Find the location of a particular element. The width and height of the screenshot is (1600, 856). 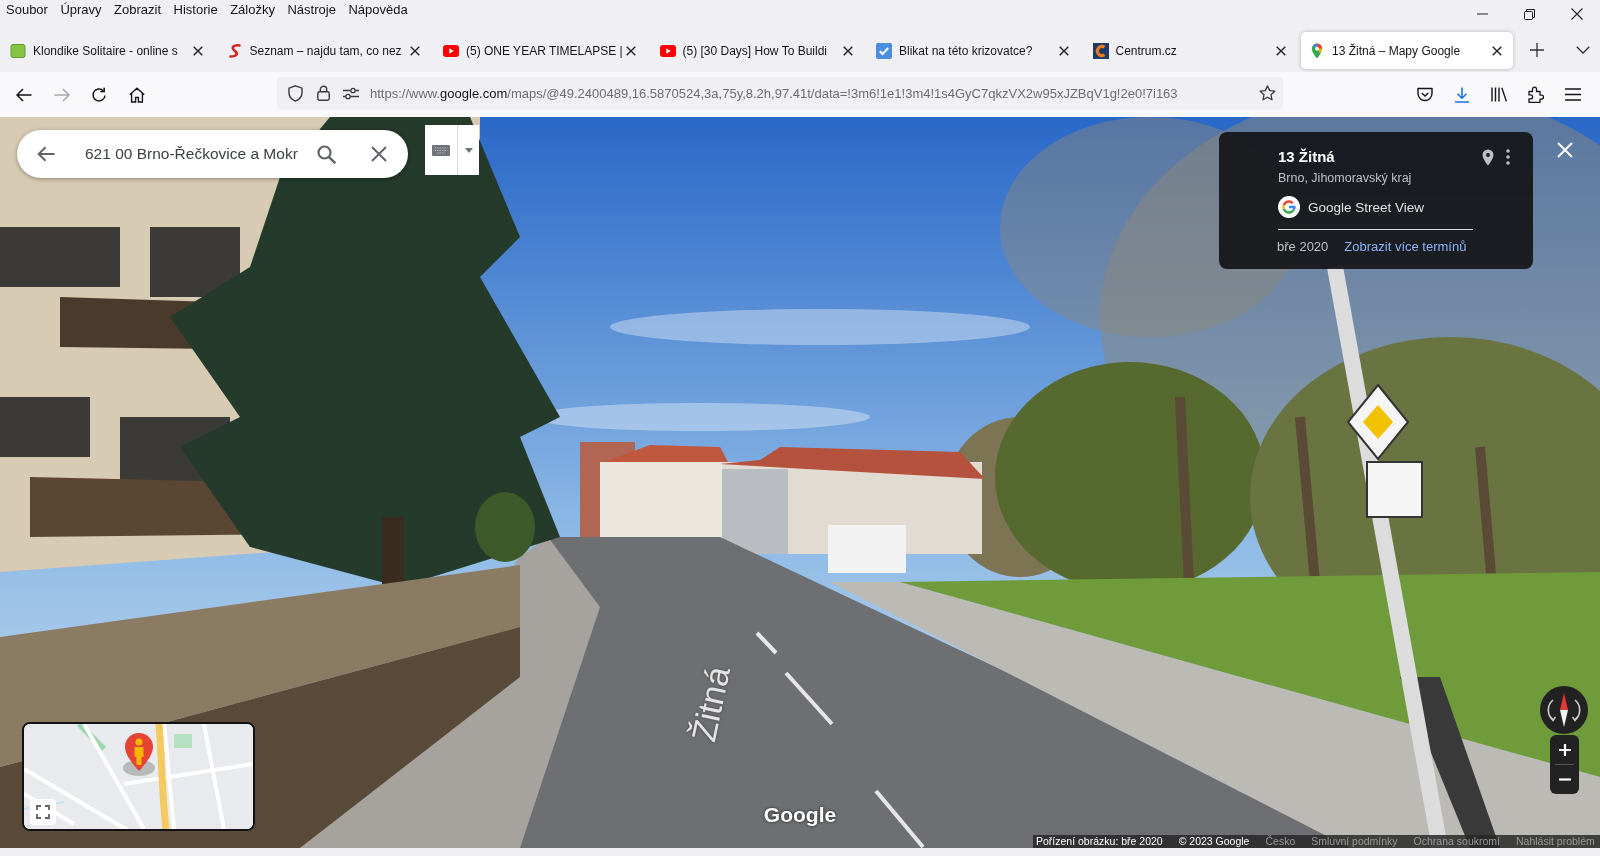

shield-icon is located at coordinates (295, 93).